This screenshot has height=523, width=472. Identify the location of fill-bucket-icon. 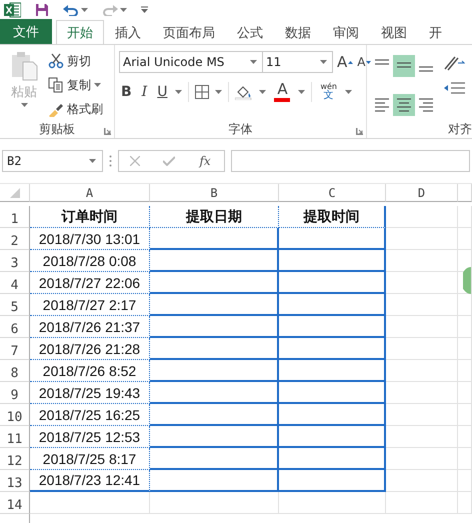
(244, 92).